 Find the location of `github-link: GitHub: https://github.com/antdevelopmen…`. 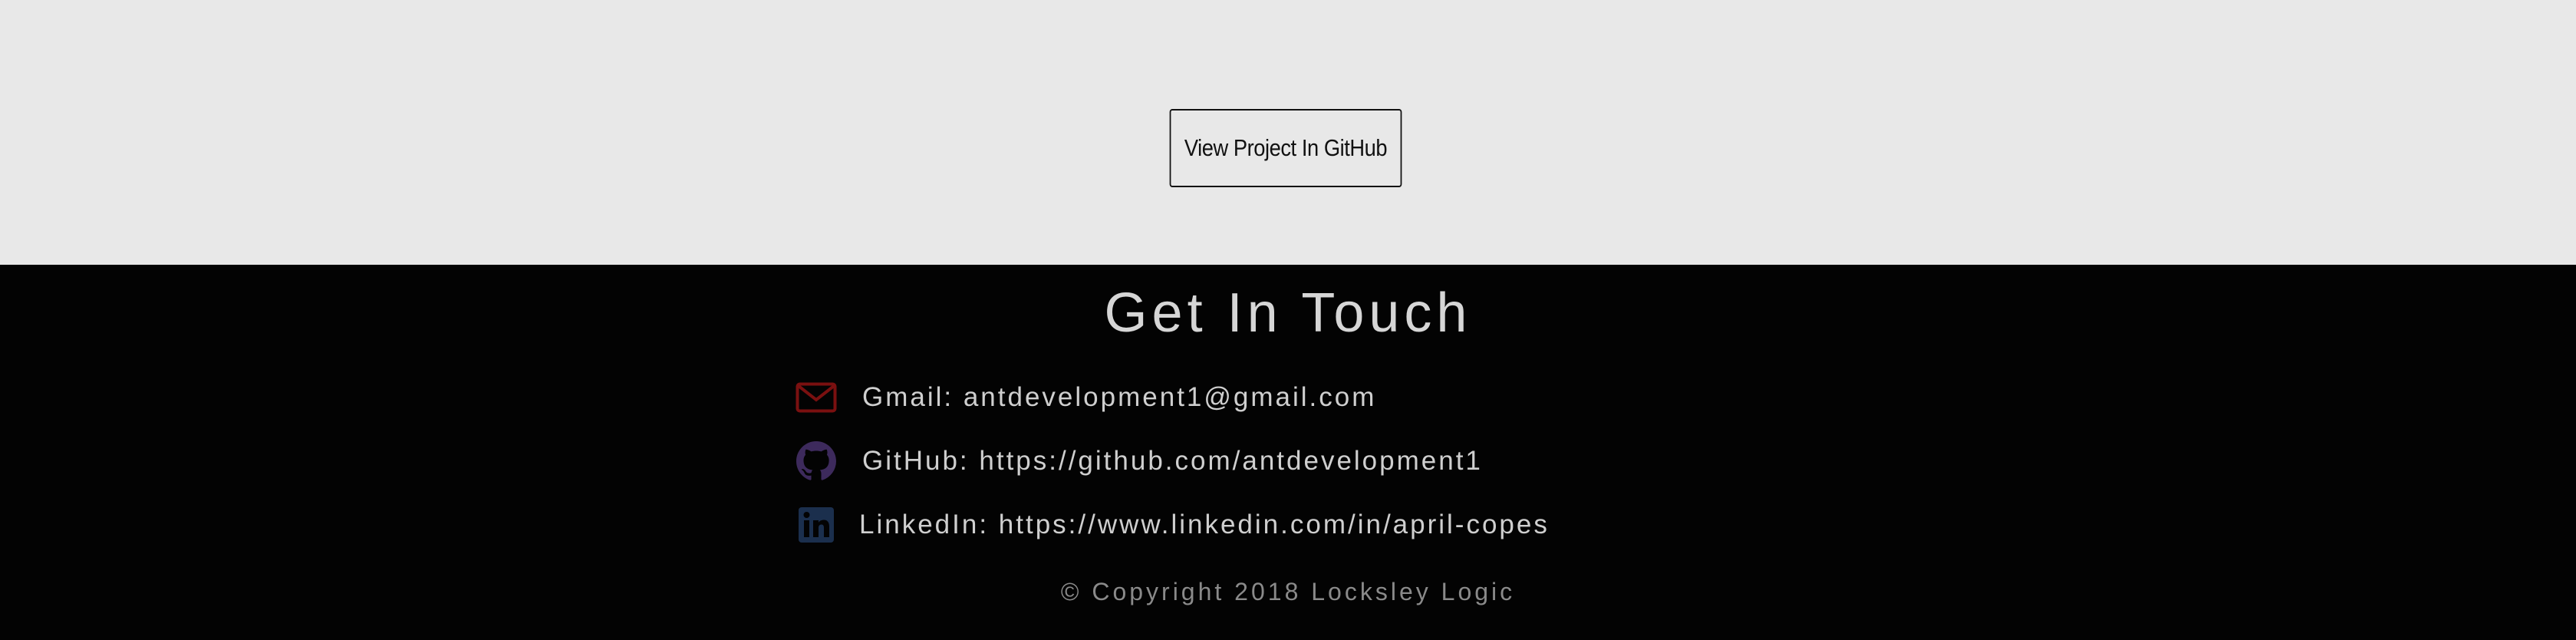

github-link: GitHub: https://github.com/antdevelopmen… is located at coordinates (1172, 462).